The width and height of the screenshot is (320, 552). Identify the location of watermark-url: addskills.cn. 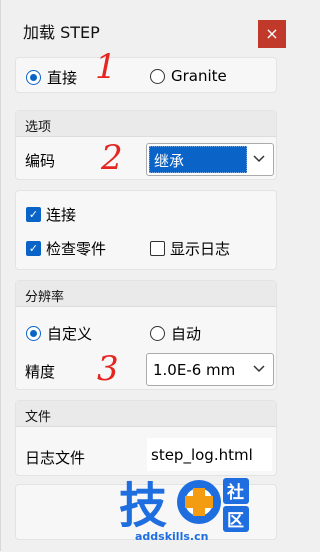
(172, 536).